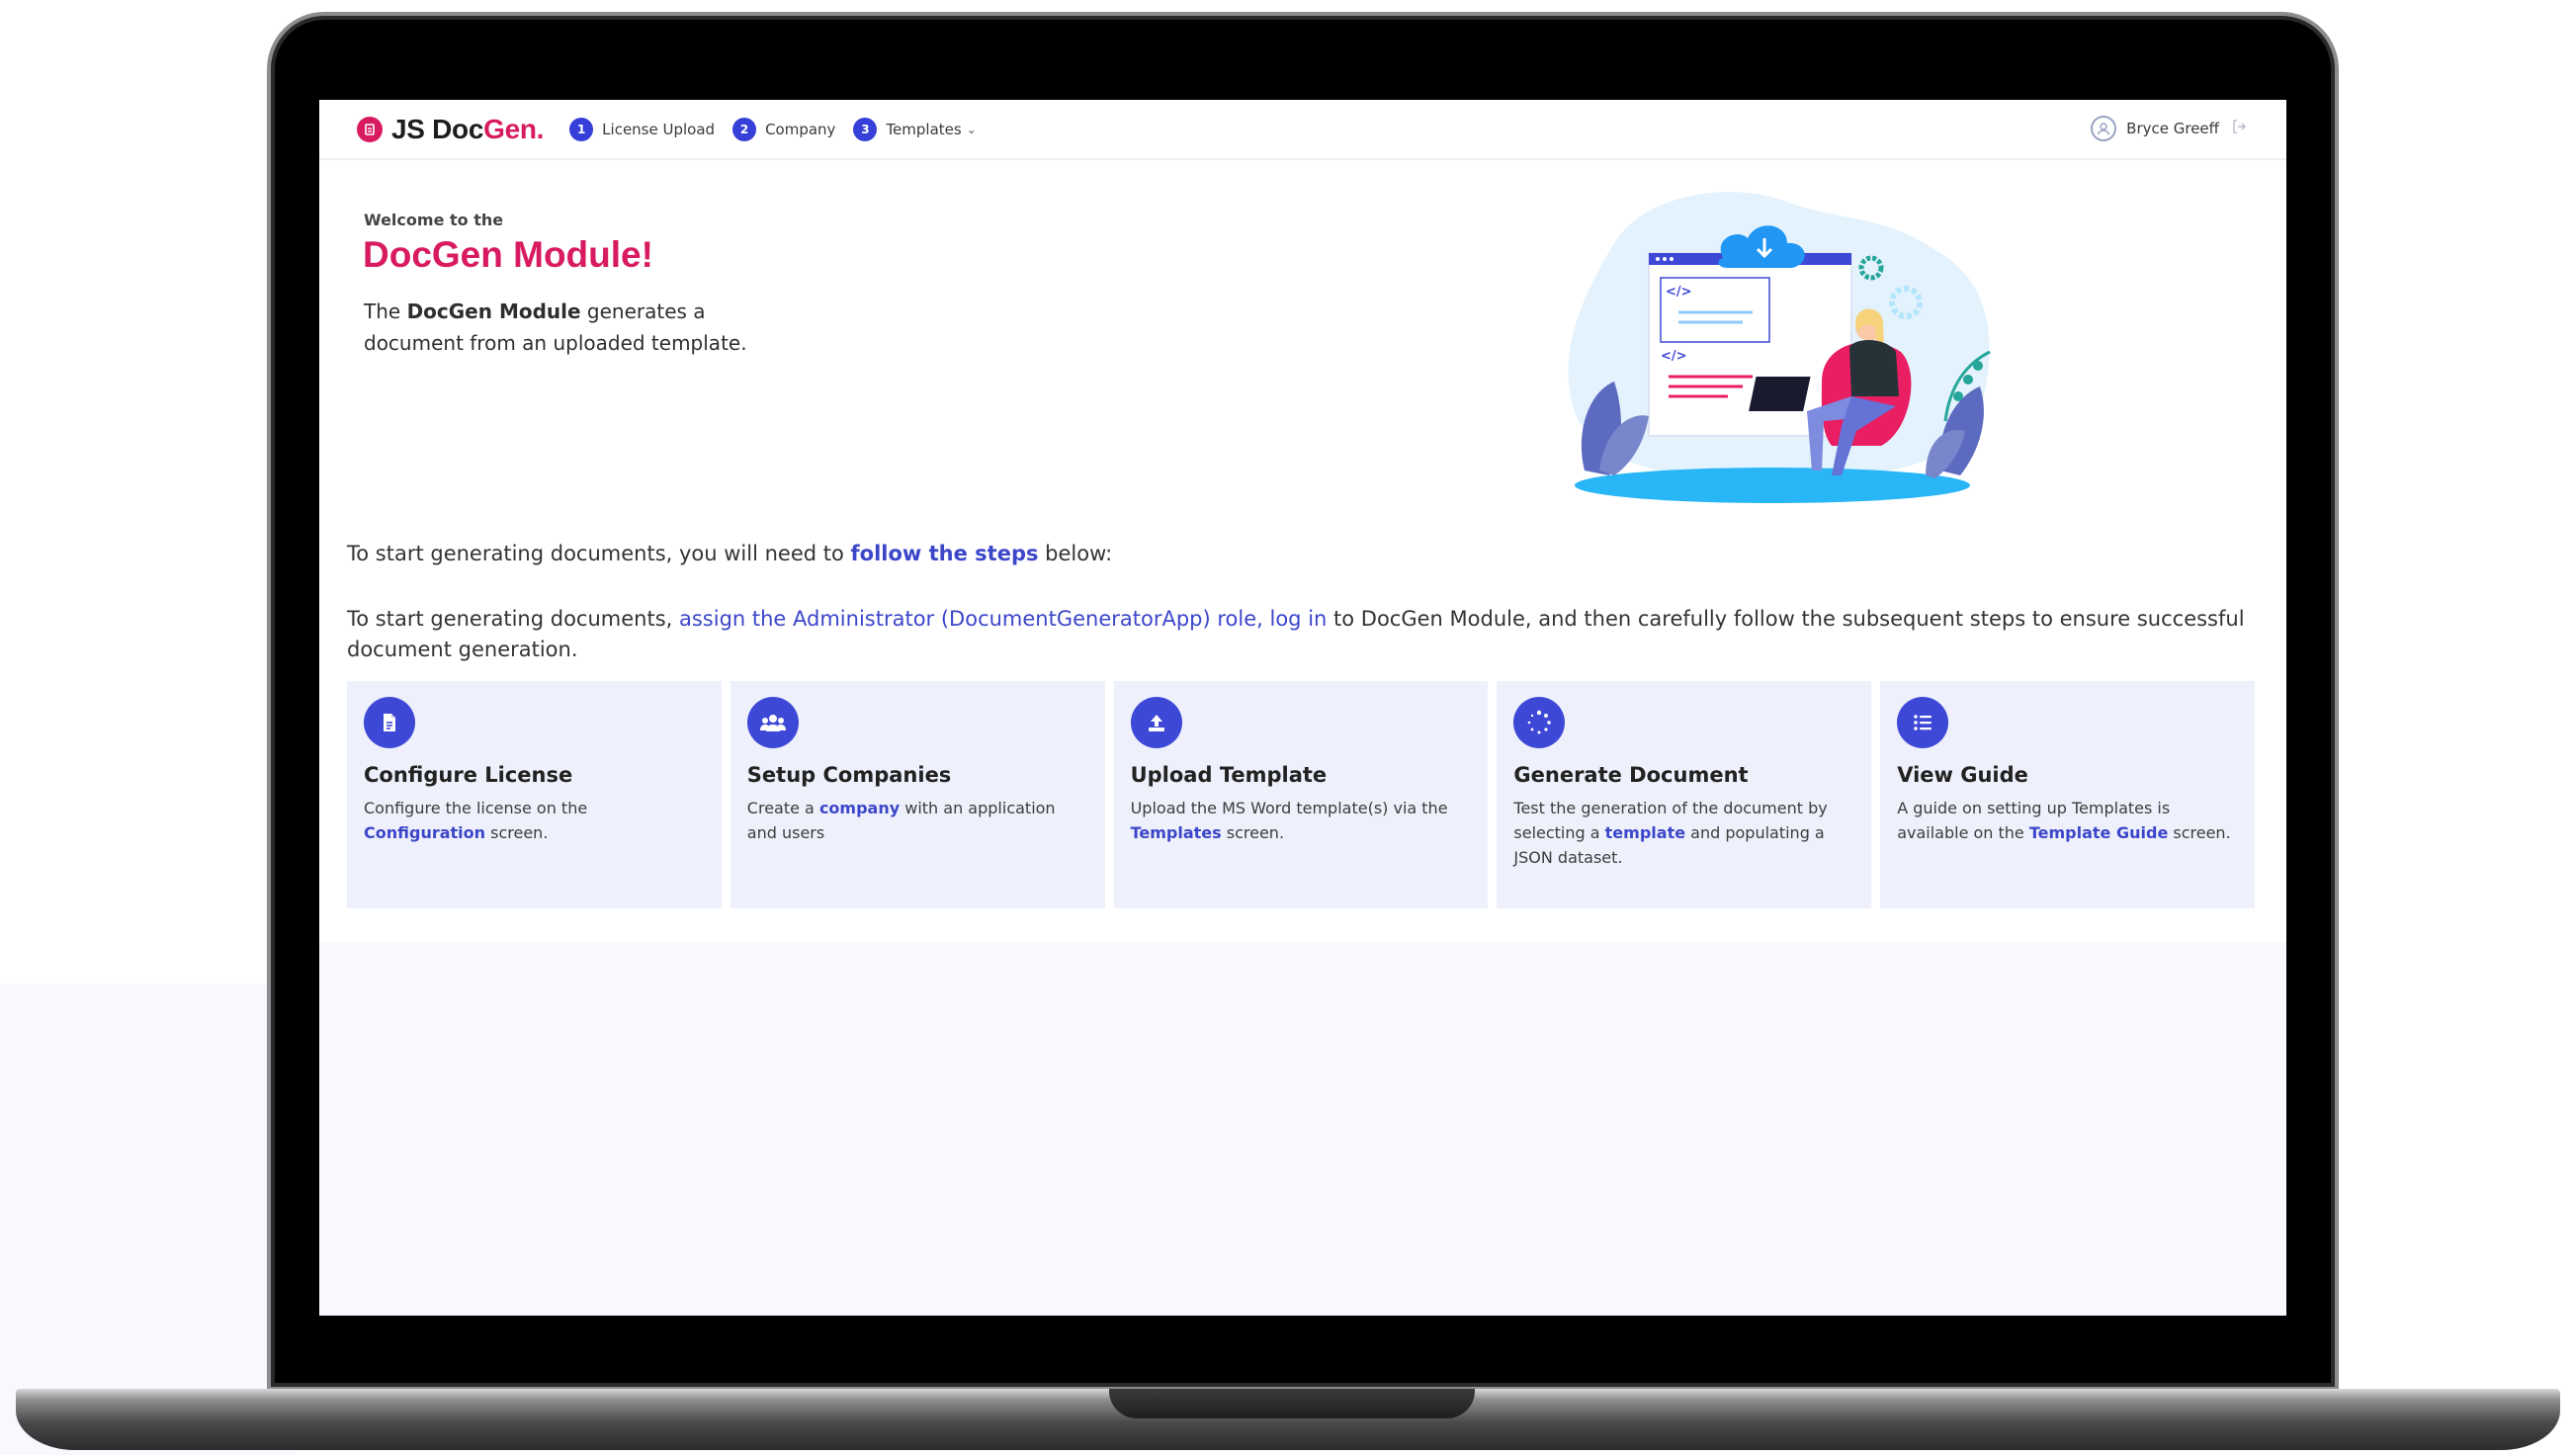 The image size is (2576, 1455). I want to click on brand-logo: JS DocGen., so click(450, 129).